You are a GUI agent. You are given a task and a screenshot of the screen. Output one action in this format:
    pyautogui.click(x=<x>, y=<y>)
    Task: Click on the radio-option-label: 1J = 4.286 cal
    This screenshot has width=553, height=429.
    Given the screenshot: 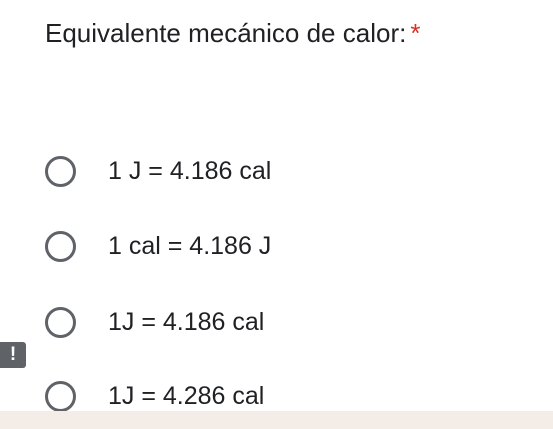 What is the action you would take?
    pyautogui.click(x=186, y=395)
    